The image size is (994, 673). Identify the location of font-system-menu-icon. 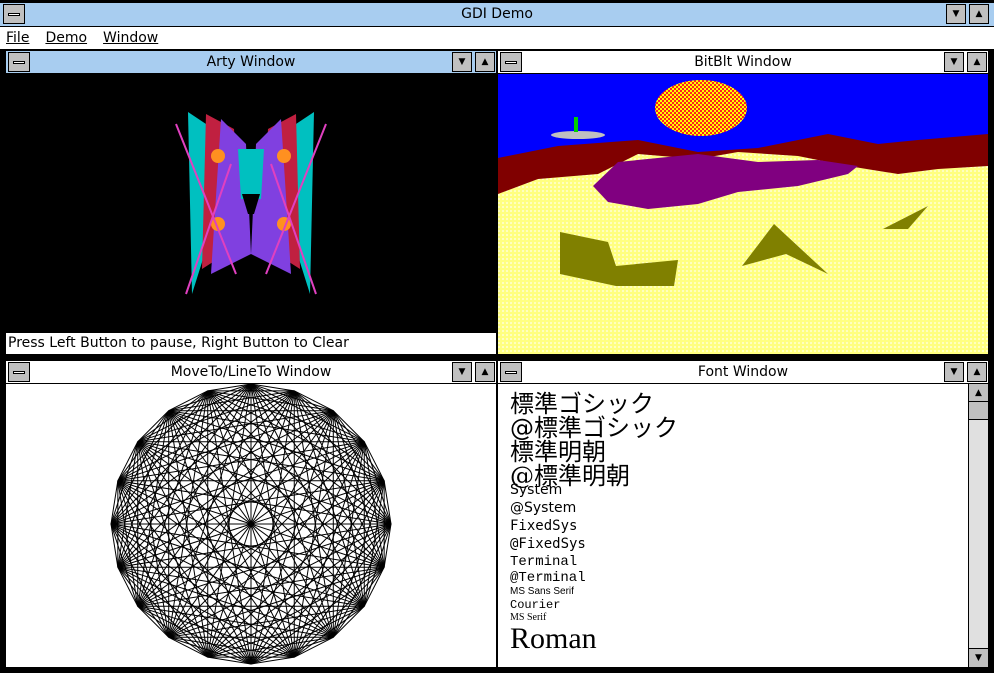
(511, 372).